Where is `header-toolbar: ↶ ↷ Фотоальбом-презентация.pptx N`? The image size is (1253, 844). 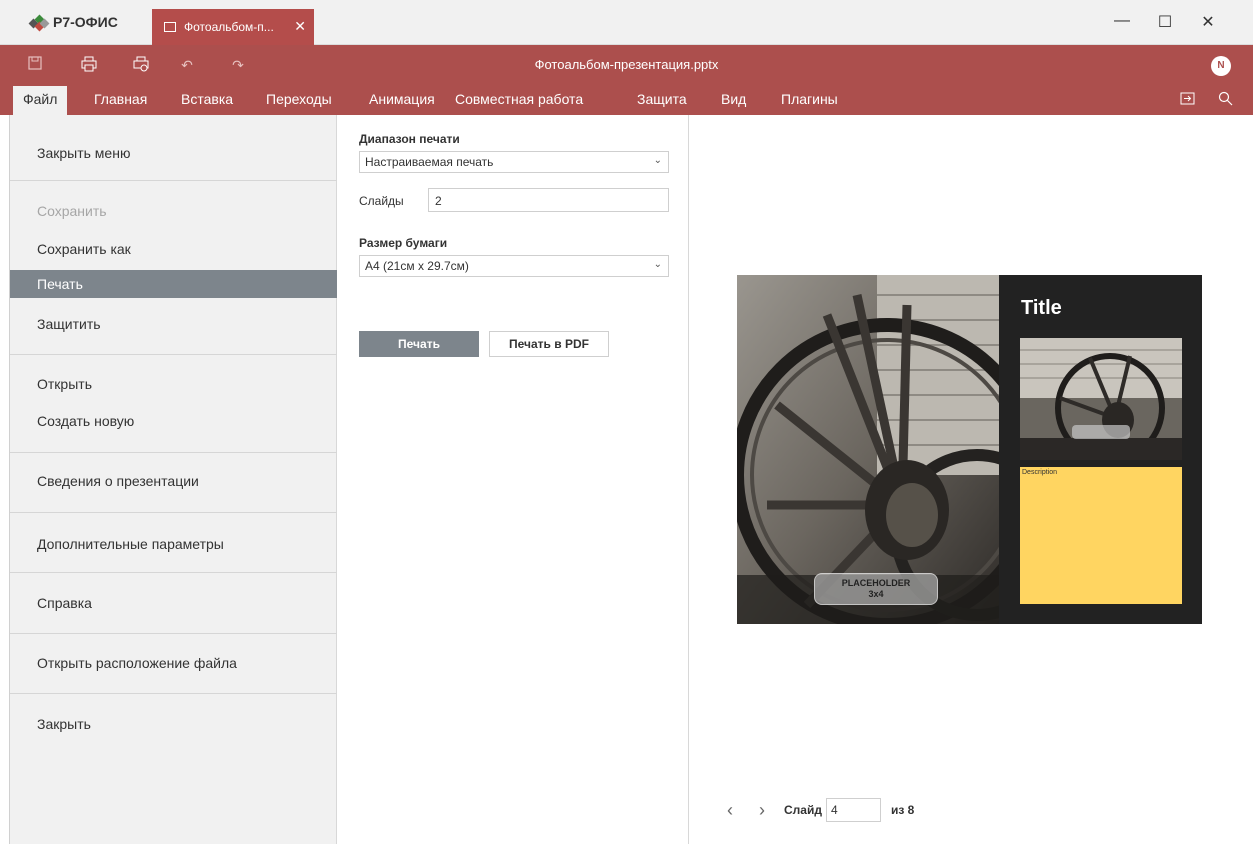 header-toolbar: ↶ ↷ Фотоальбом-презентация.pptx N is located at coordinates (626, 65).